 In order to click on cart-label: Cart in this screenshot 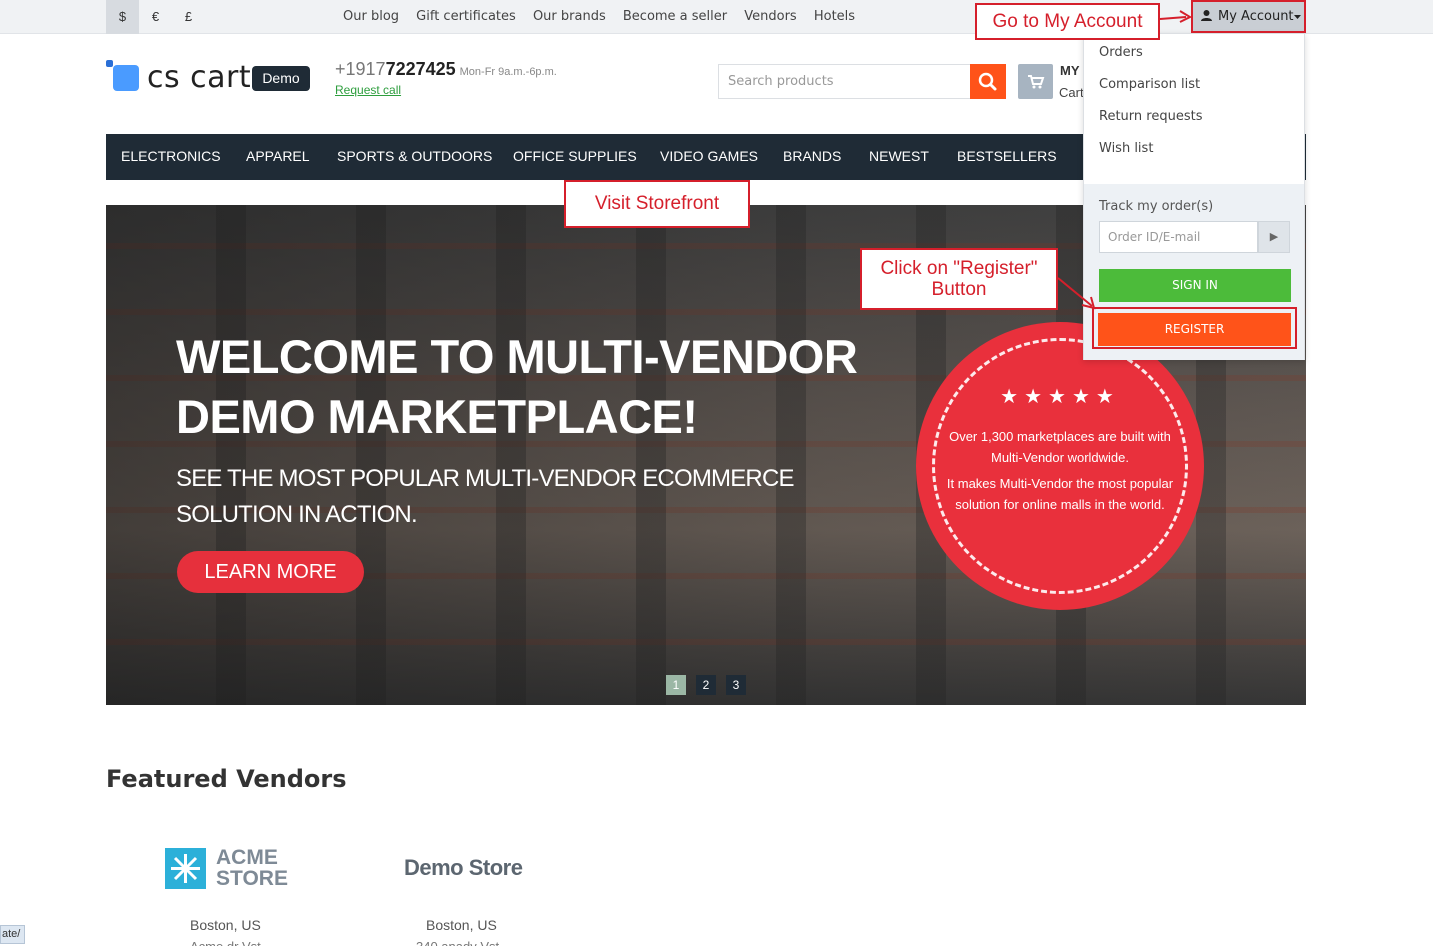, I will do `click(1071, 92)`.